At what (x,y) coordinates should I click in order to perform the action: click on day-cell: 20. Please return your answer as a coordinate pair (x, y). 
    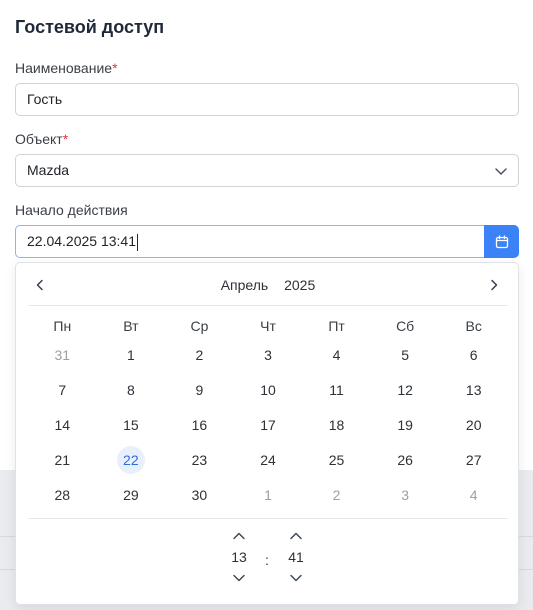
    Looking at the image, I should click on (473, 424).